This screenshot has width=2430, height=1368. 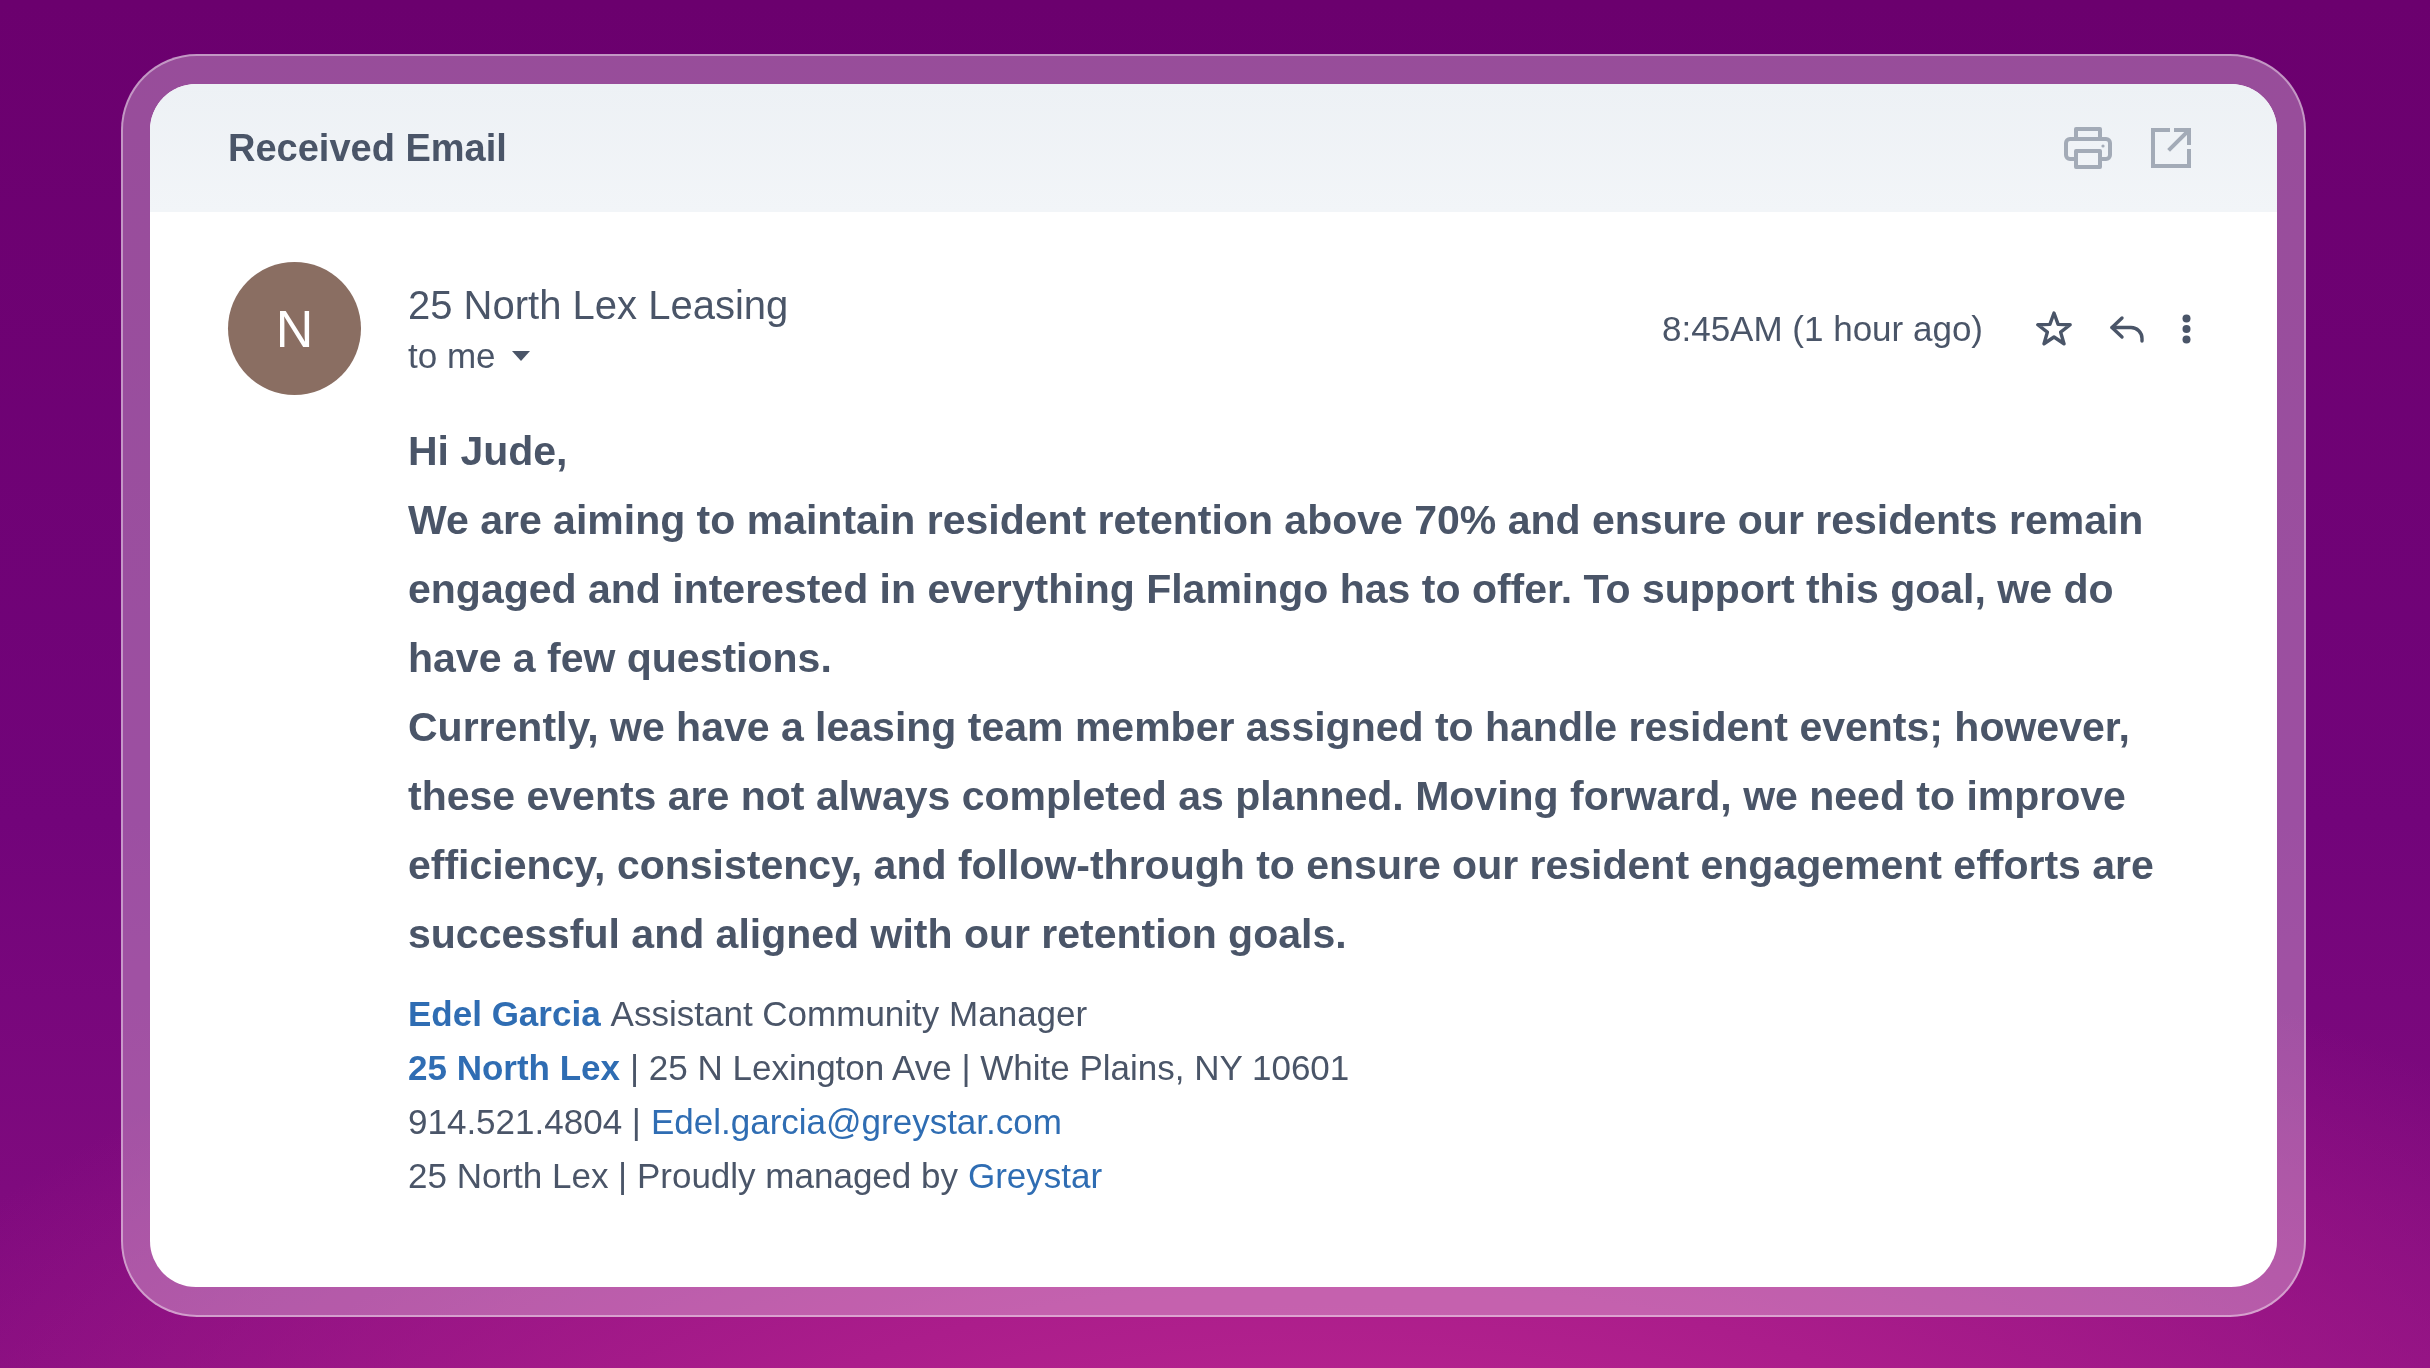 What do you see at coordinates (683, 1176) in the screenshot?
I see `signature-text: 25 North Lex | Proudly managed by` at bounding box center [683, 1176].